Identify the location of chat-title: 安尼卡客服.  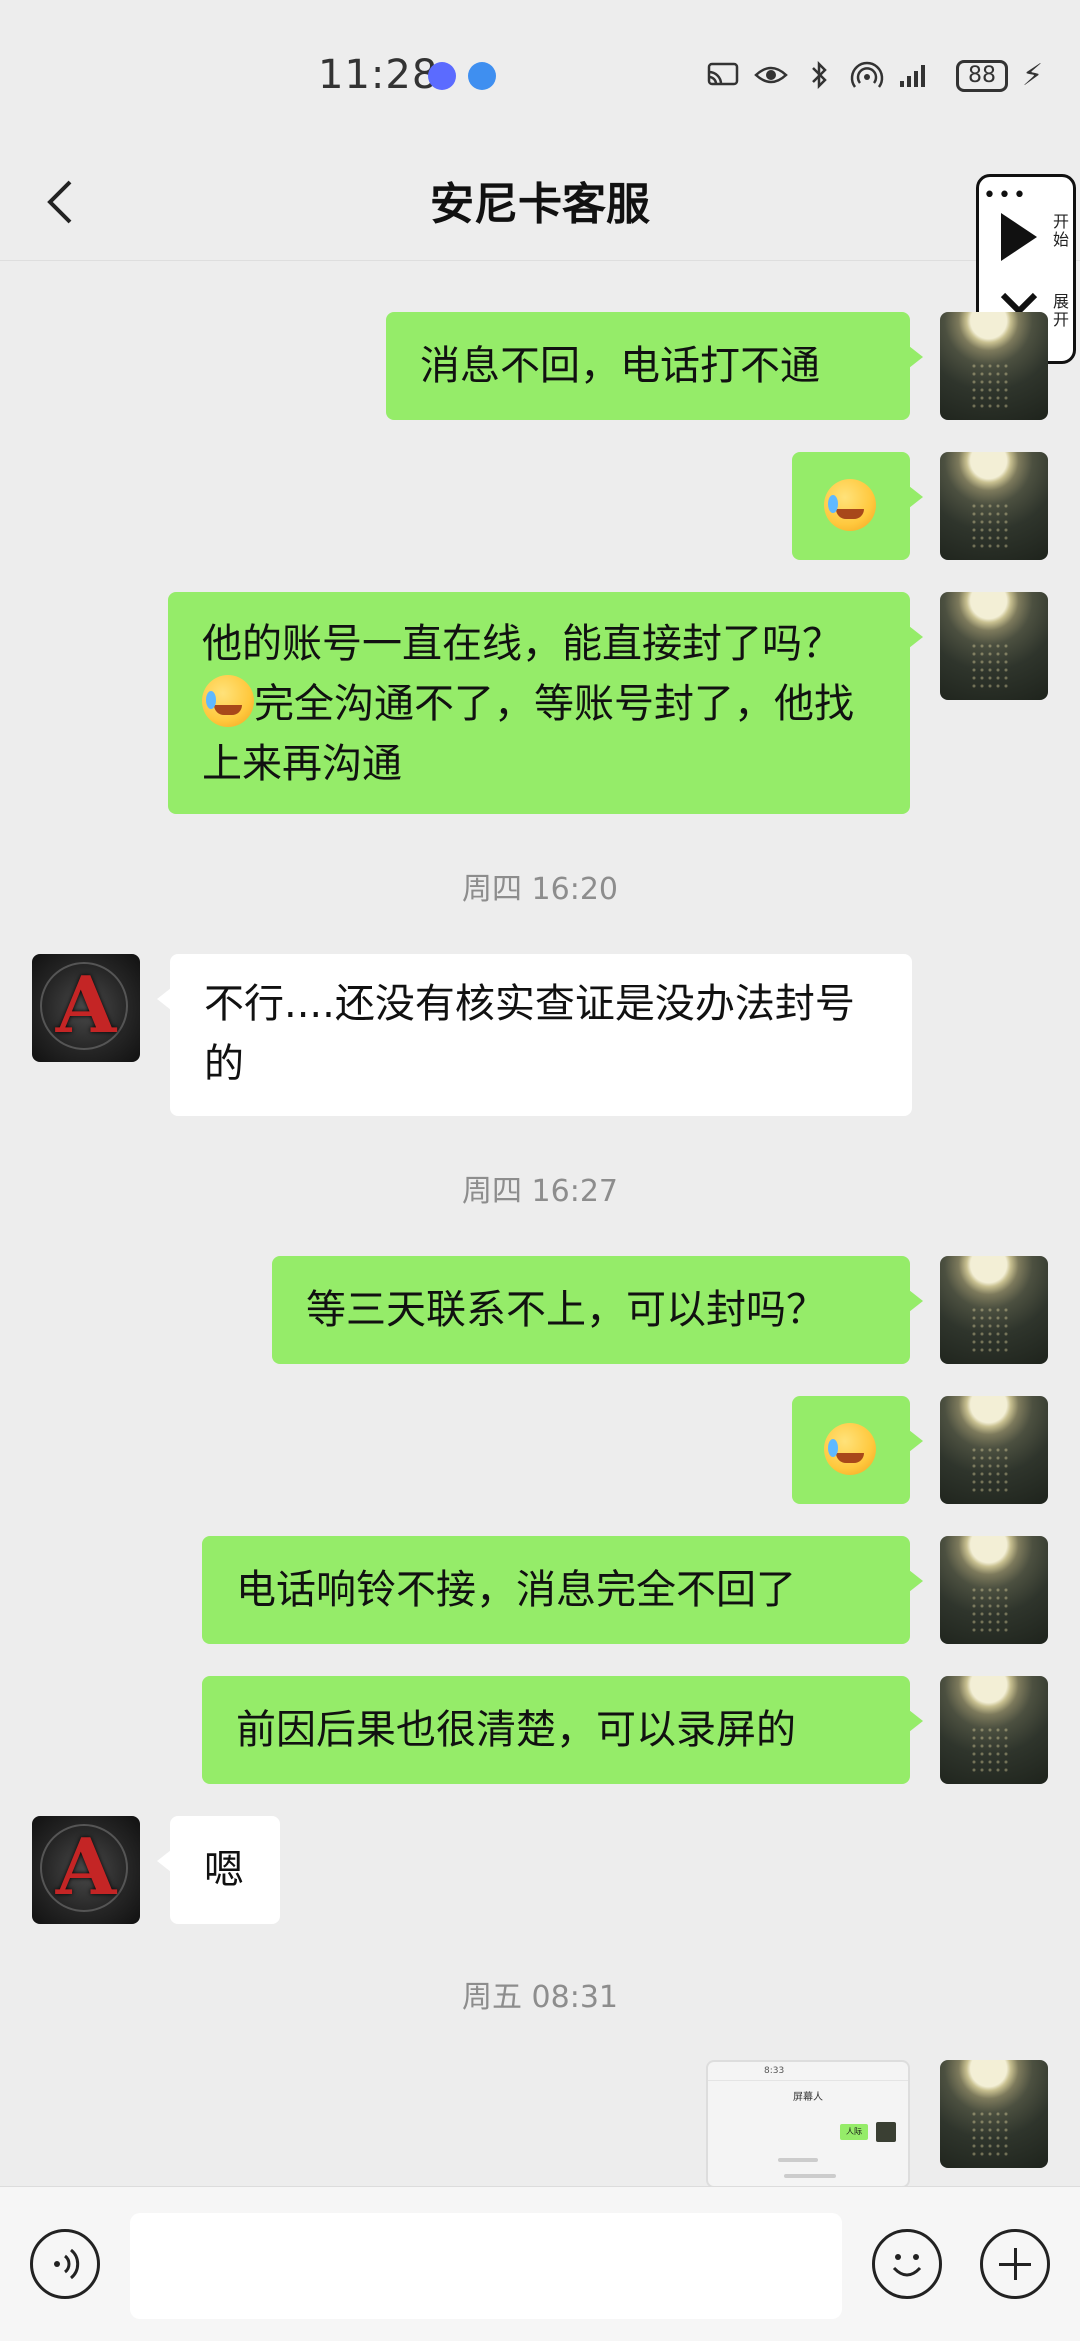
(540, 204).